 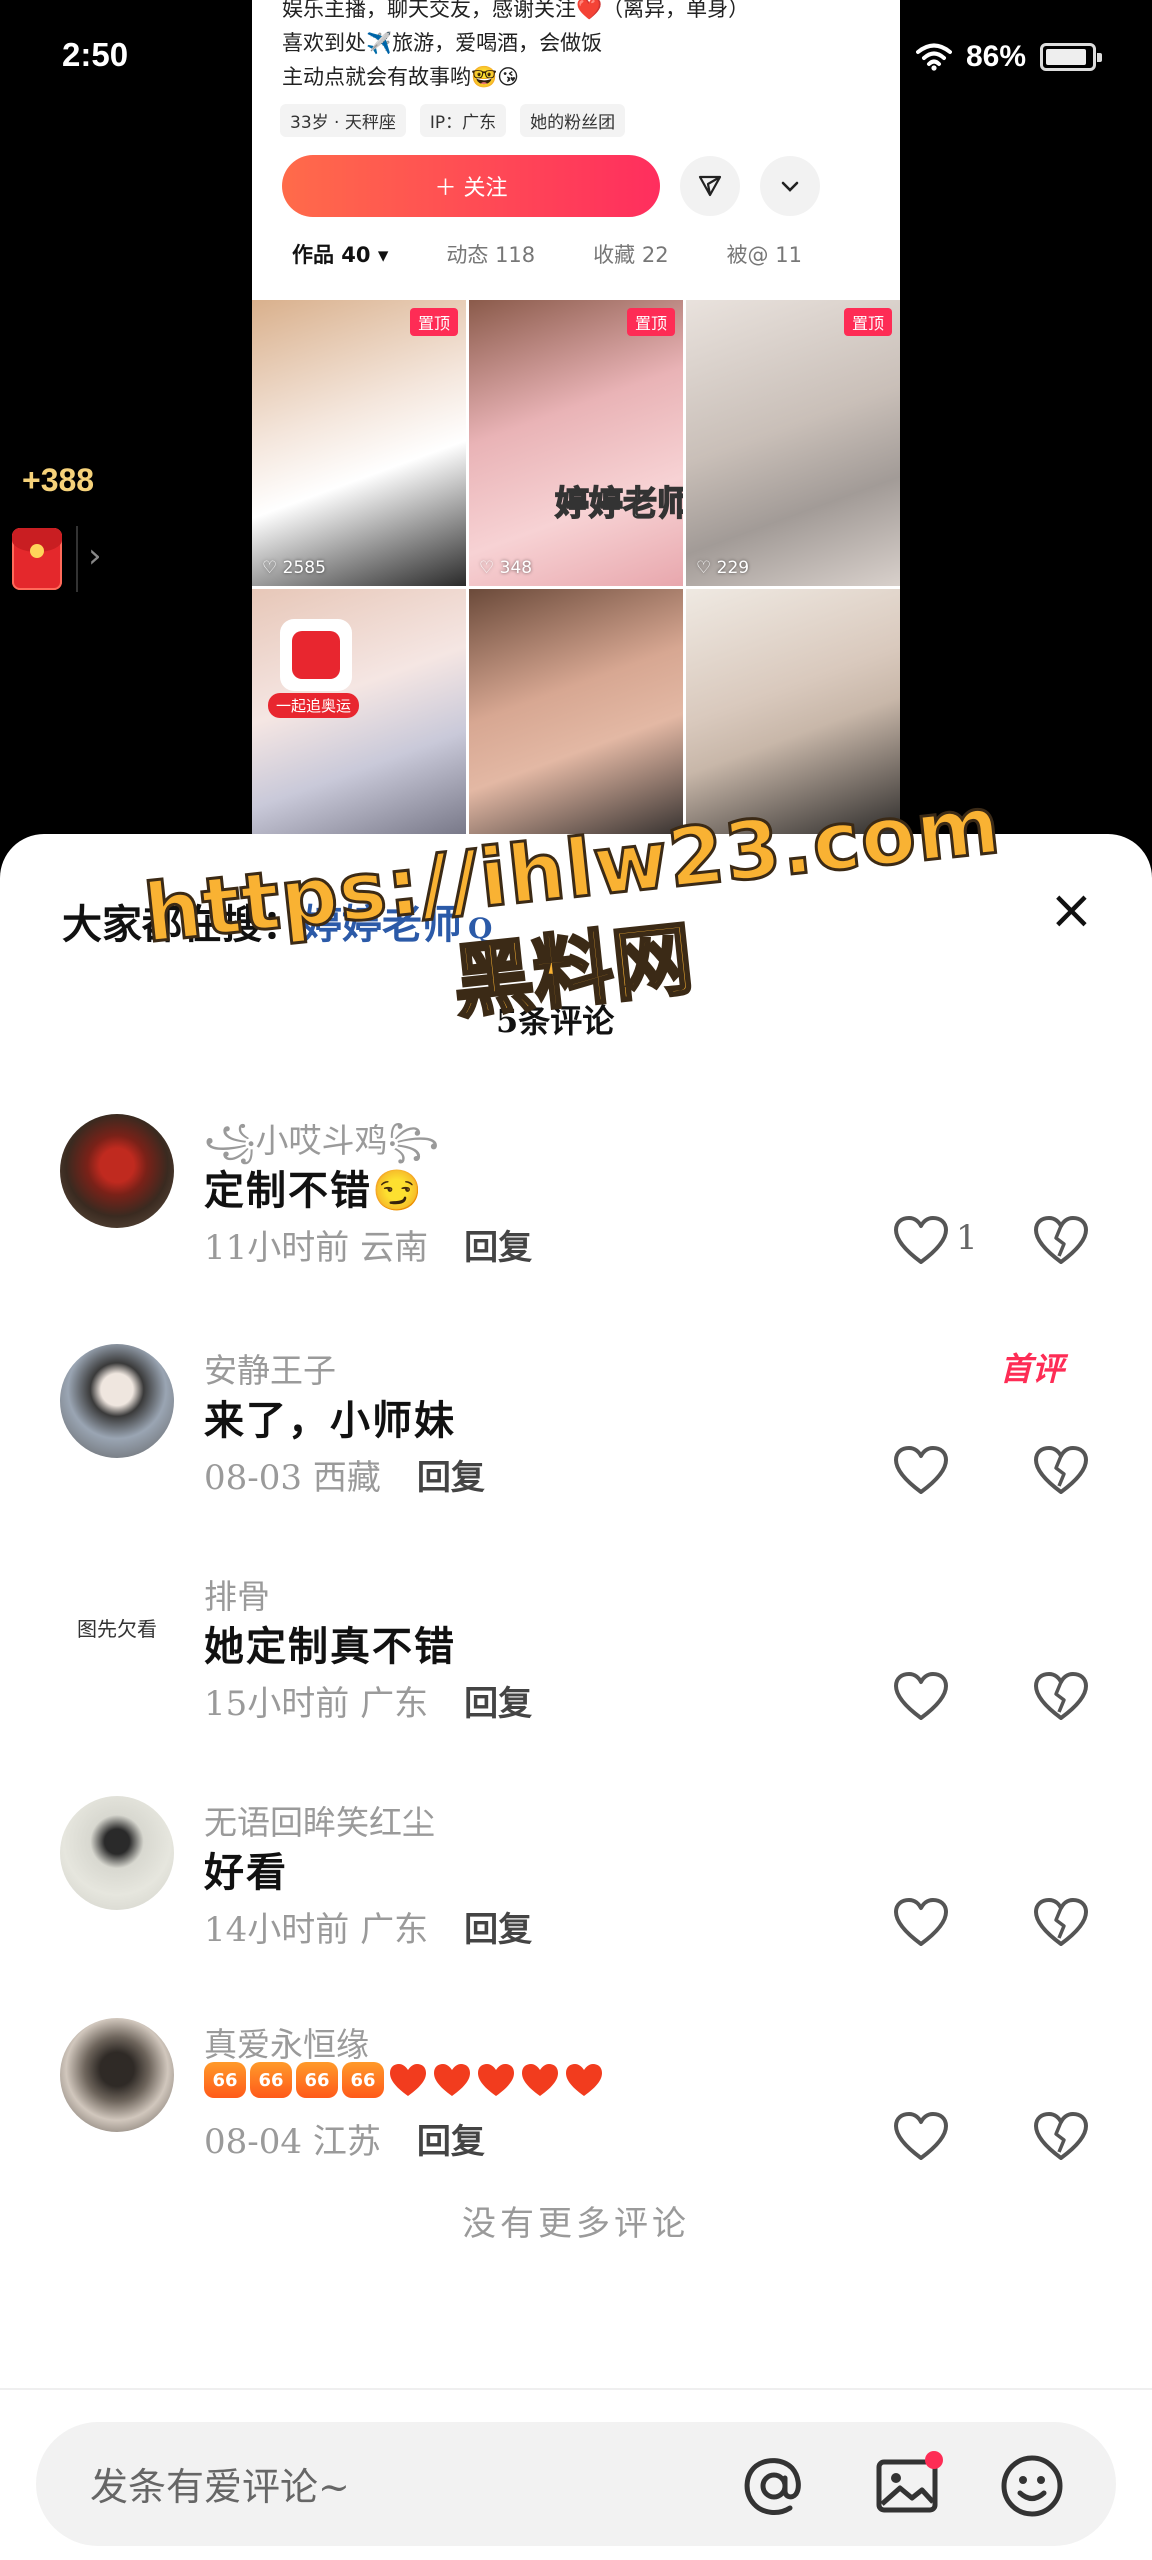 What do you see at coordinates (359, 443) in the screenshot?
I see `video-thumbnail: 置顶 ♡ 2585` at bounding box center [359, 443].